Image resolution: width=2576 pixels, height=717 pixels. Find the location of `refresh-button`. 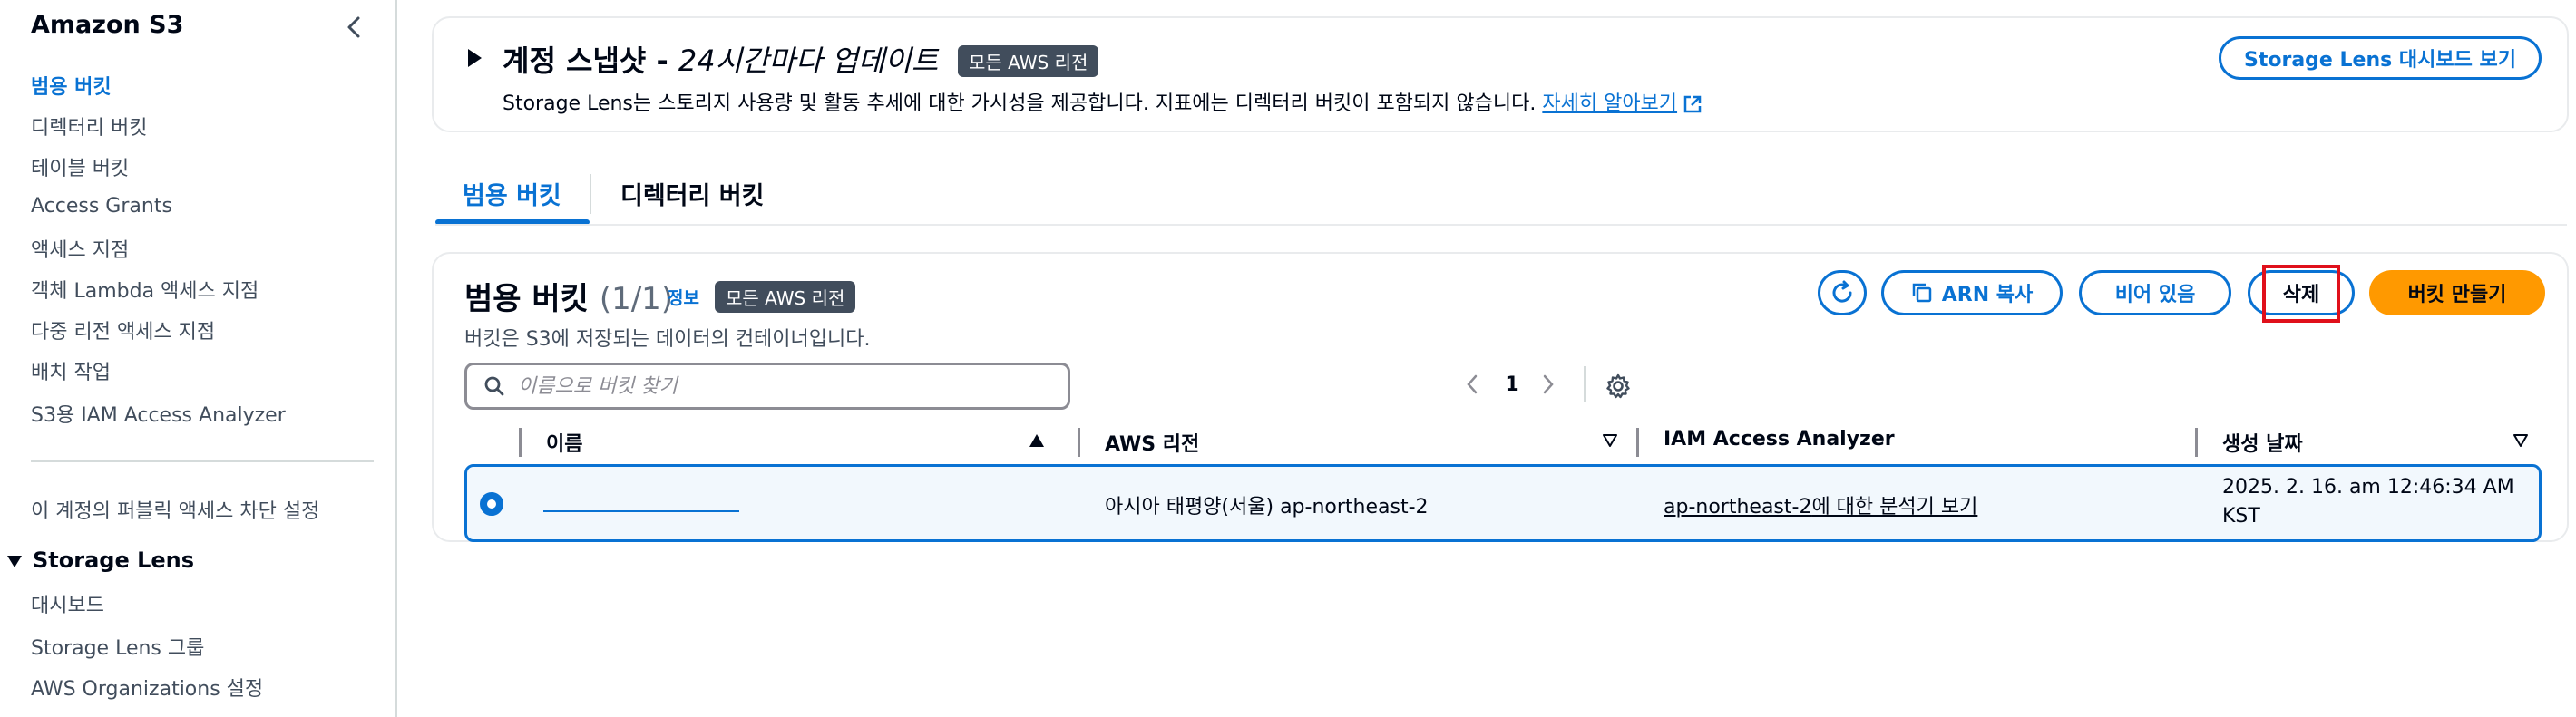

refresh-button is located at coordinates (1842, 292).